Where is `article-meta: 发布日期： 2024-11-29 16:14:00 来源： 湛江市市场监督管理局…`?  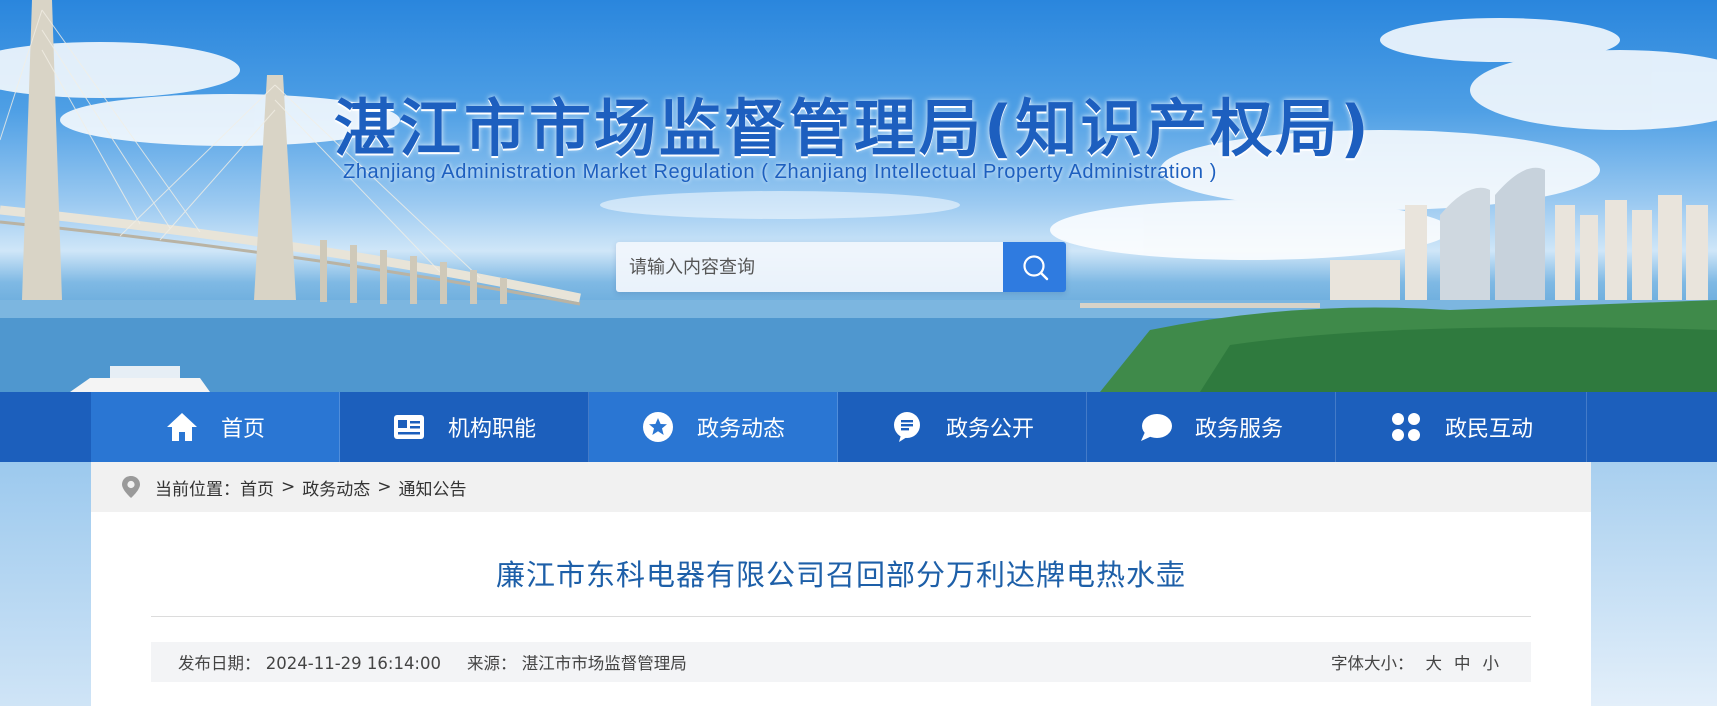
article-meta: 发布日期： 2024-11-29 16:14:00 来源： 湛江市市场监督管理局… is located at coordinates (841, 662).